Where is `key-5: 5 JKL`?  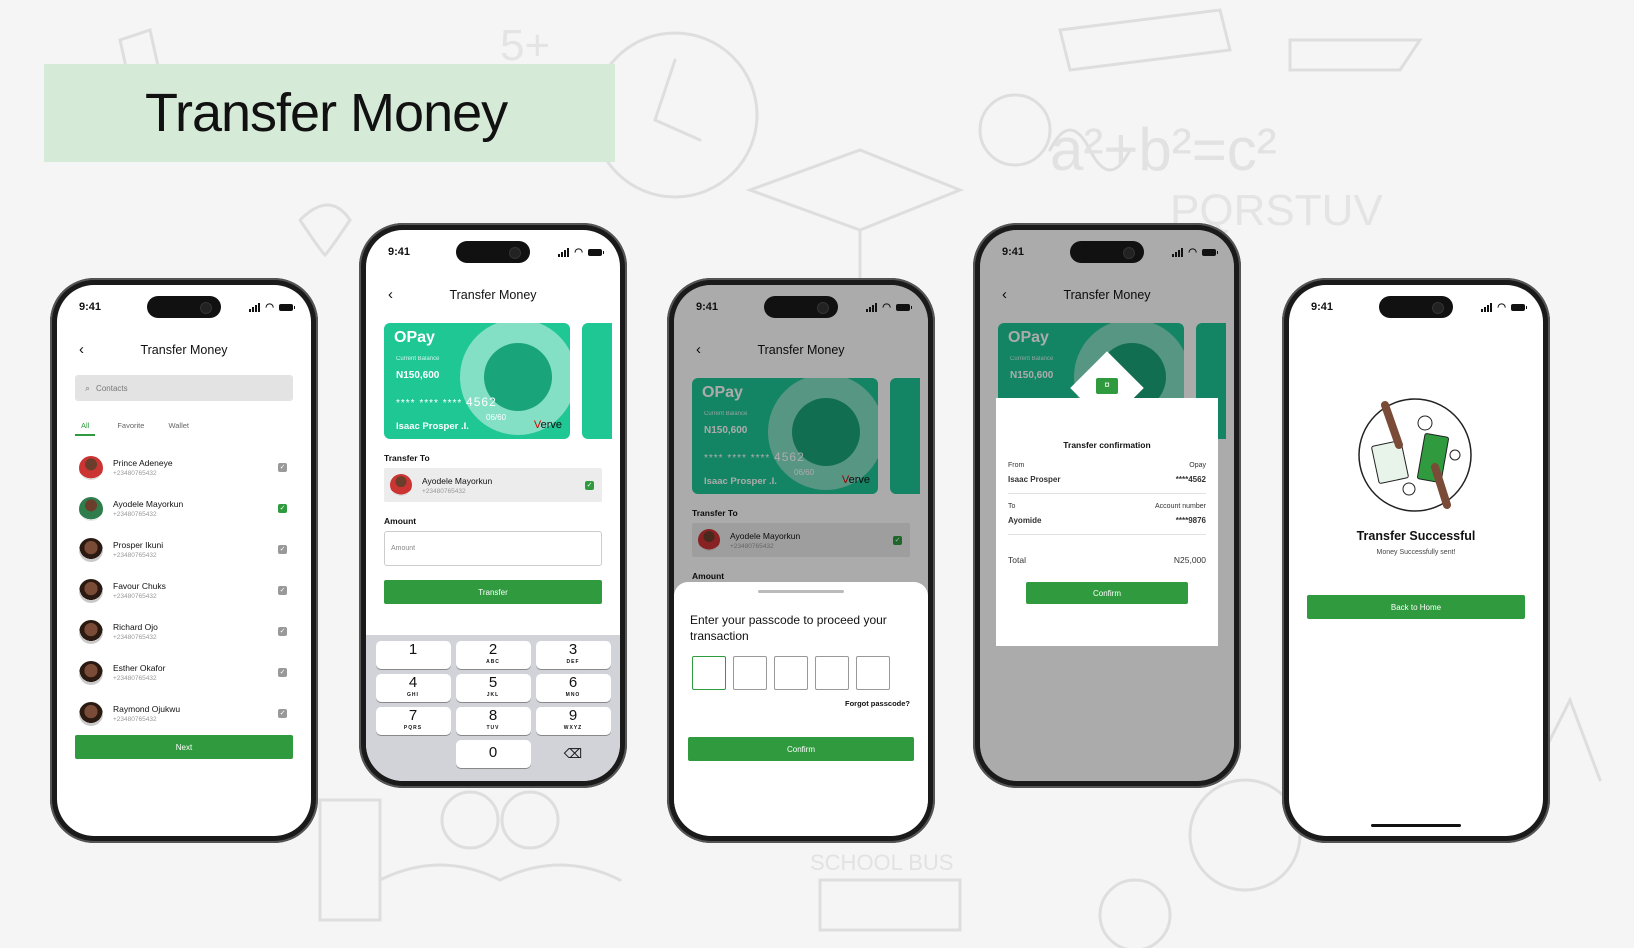
key-5: 5 JKL is located at coordinates (493, 688).